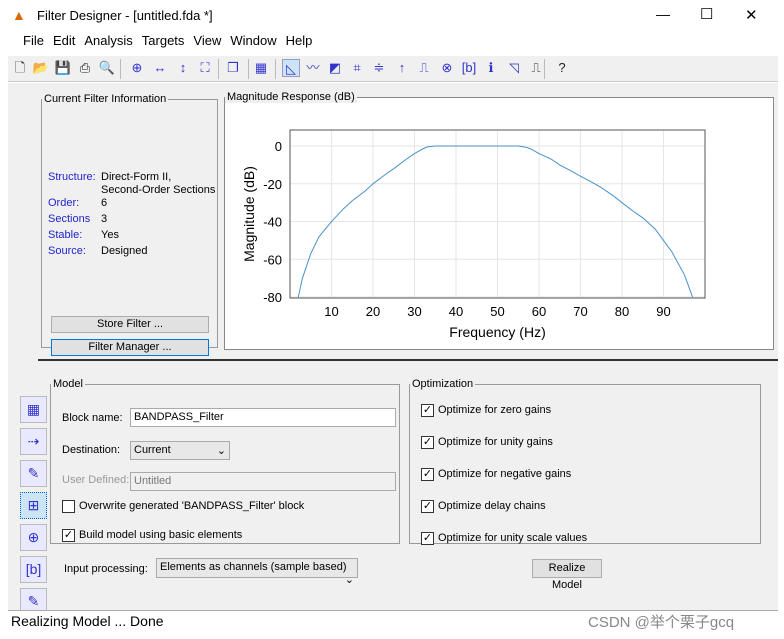 This screenshot has height=639, width=784. I want to click on mag-phase-icon: ◩, so click(335, 68).